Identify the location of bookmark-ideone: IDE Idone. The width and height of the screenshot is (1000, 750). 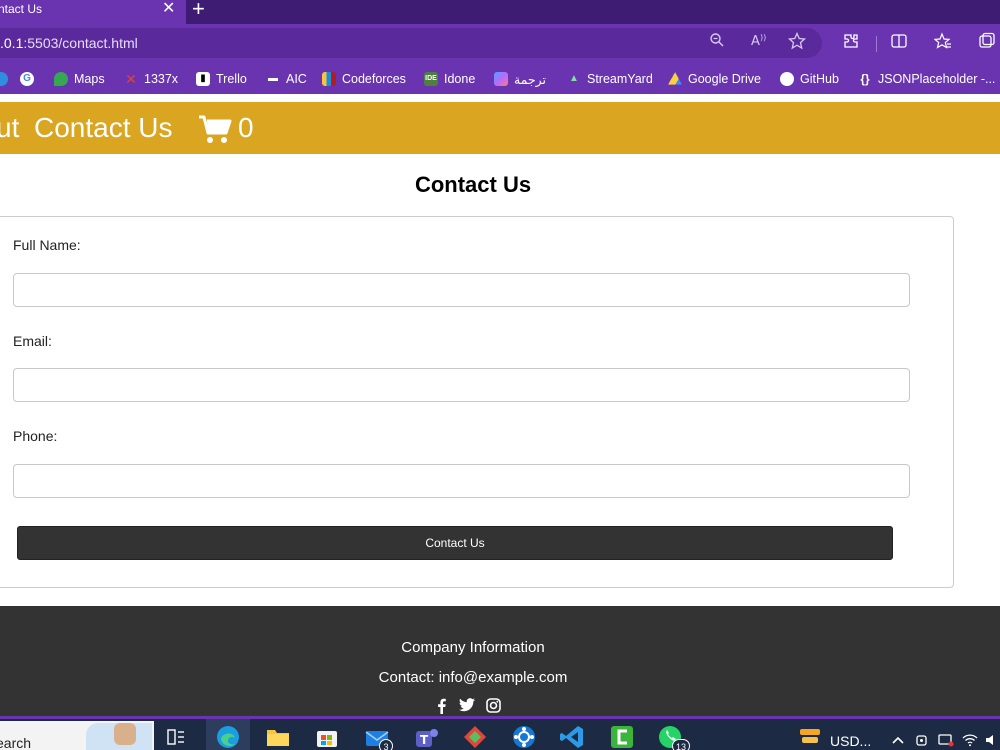
(449, 79).